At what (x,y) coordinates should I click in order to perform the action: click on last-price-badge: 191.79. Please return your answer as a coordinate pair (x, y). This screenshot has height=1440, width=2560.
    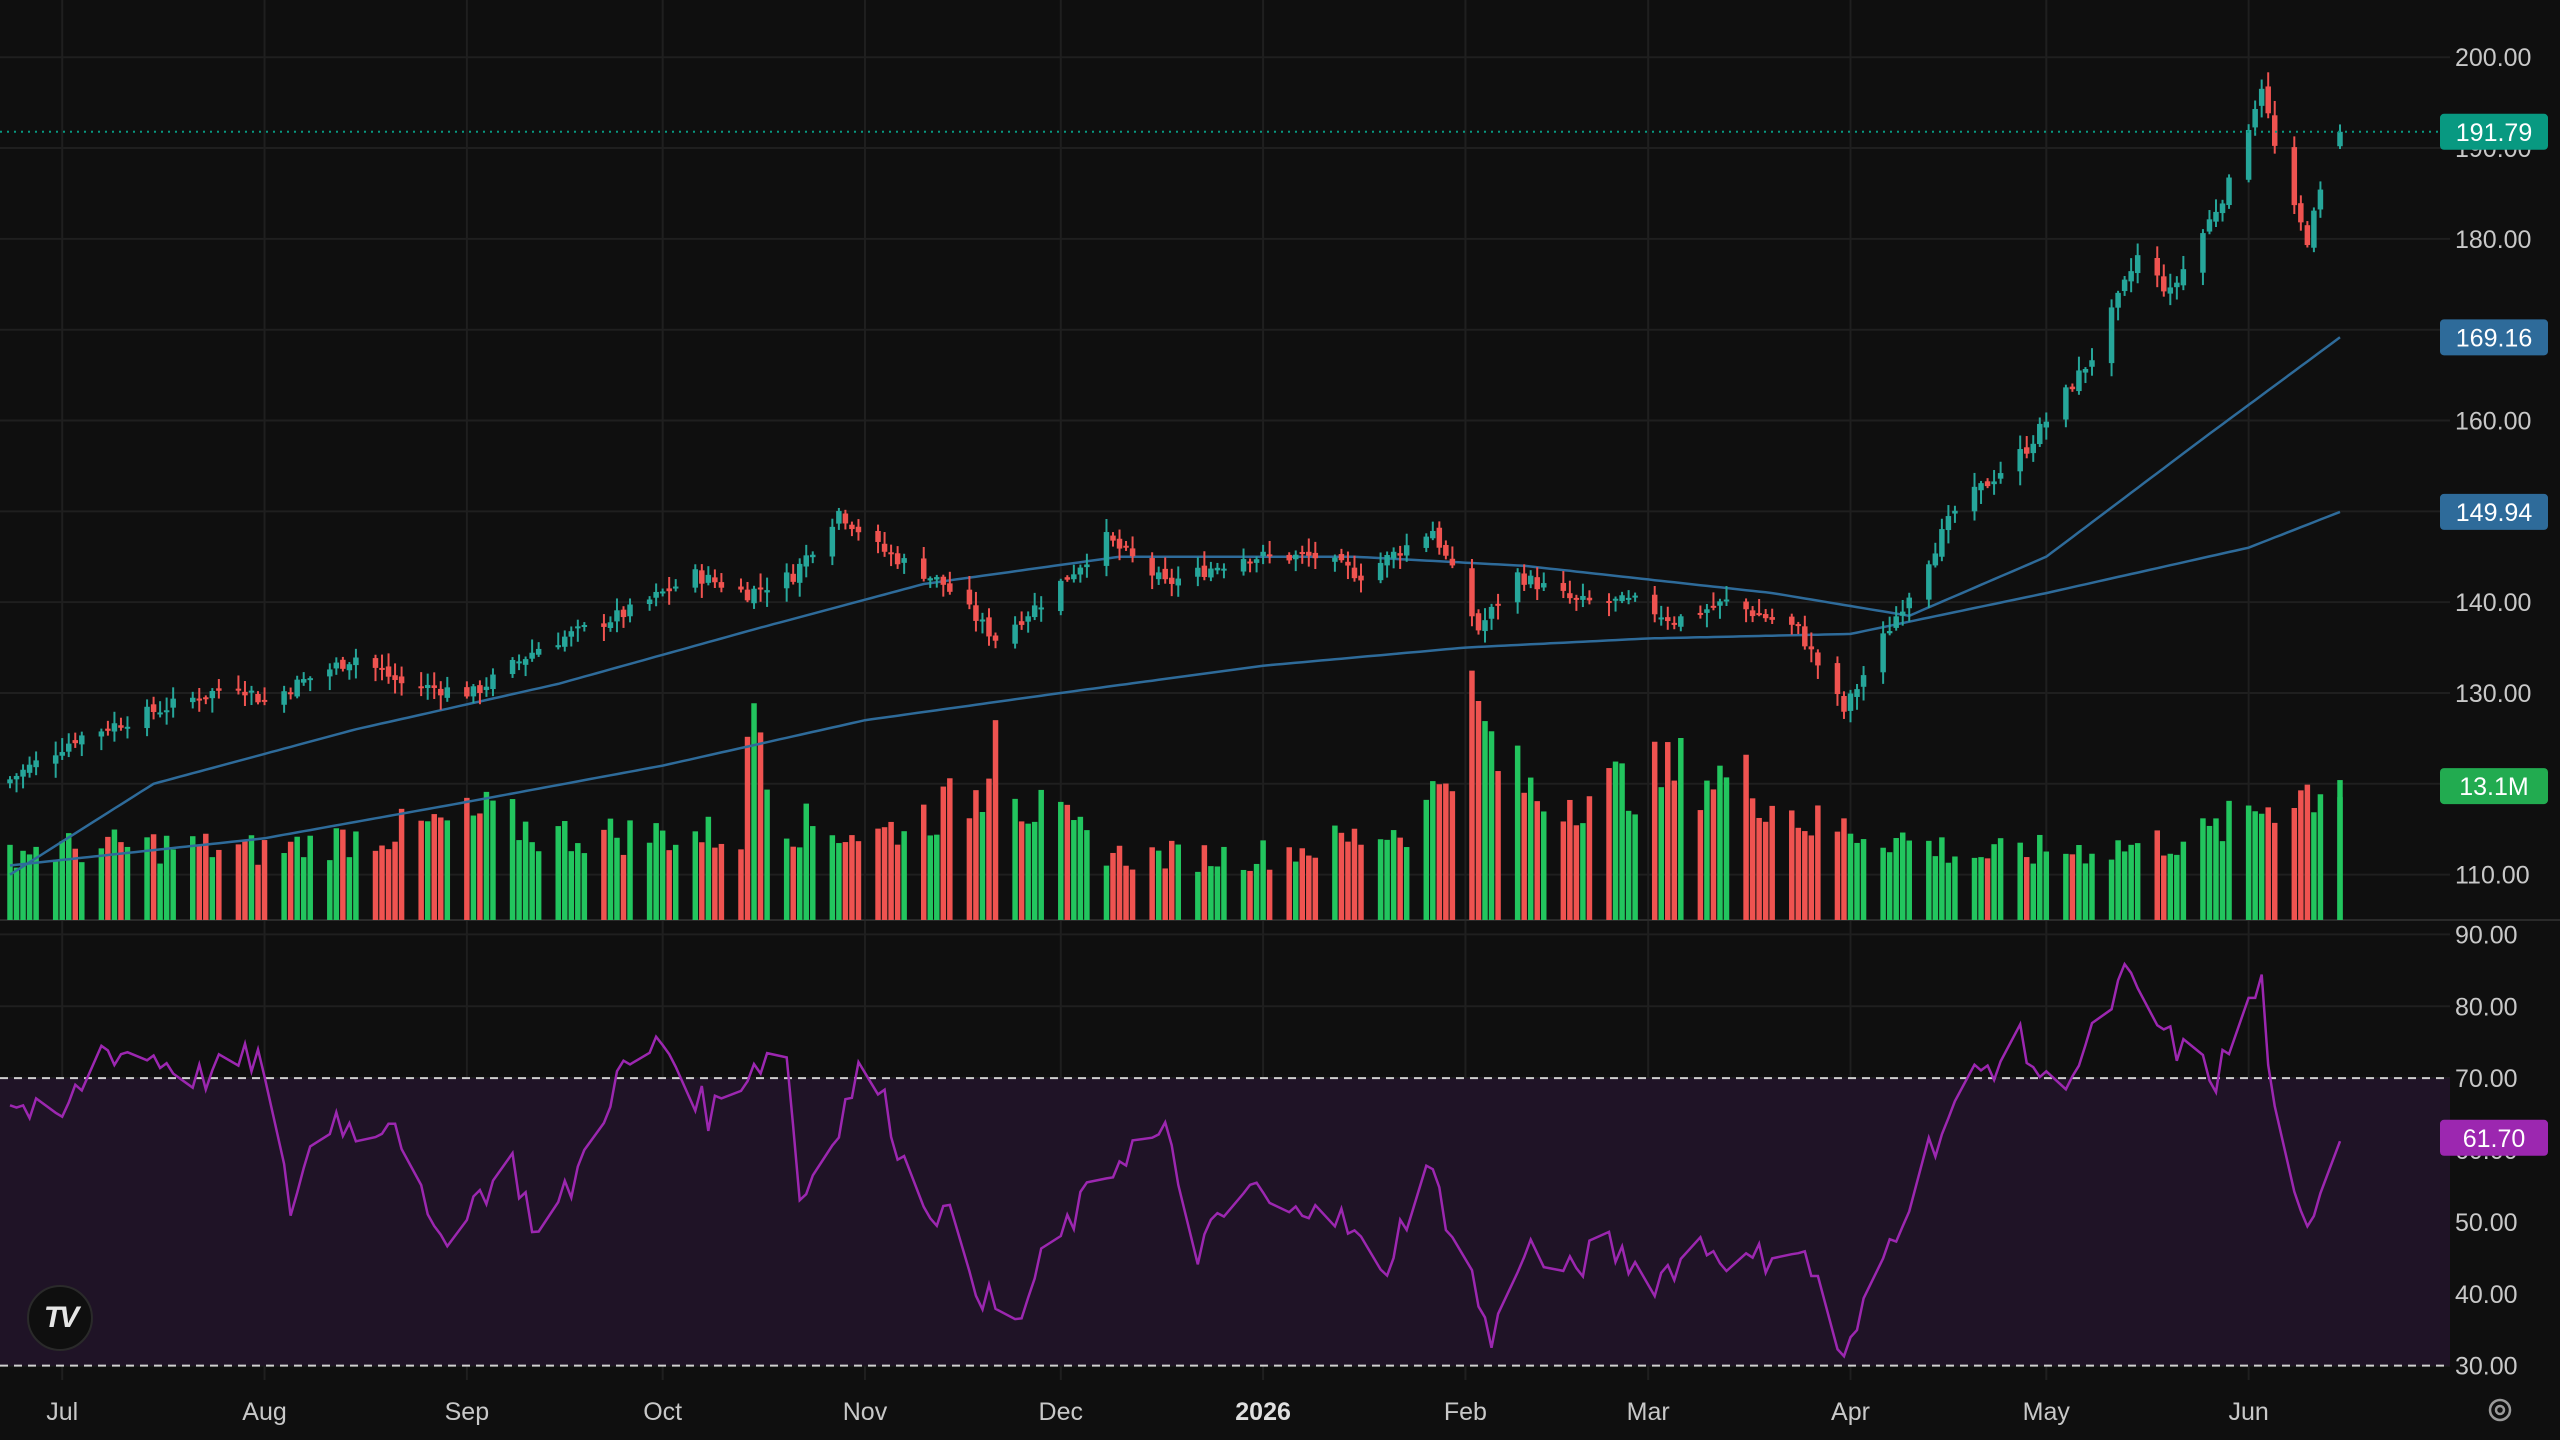
    Looking at the image, I should click on (2494, 131).